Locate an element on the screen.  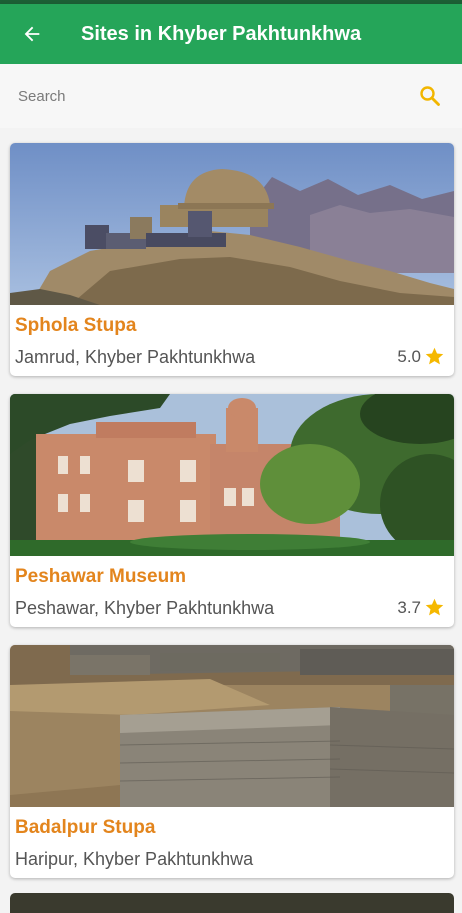
site-location: Peshawar, Khyber Pakhtunkhwa is located at coordinates (145, 608).